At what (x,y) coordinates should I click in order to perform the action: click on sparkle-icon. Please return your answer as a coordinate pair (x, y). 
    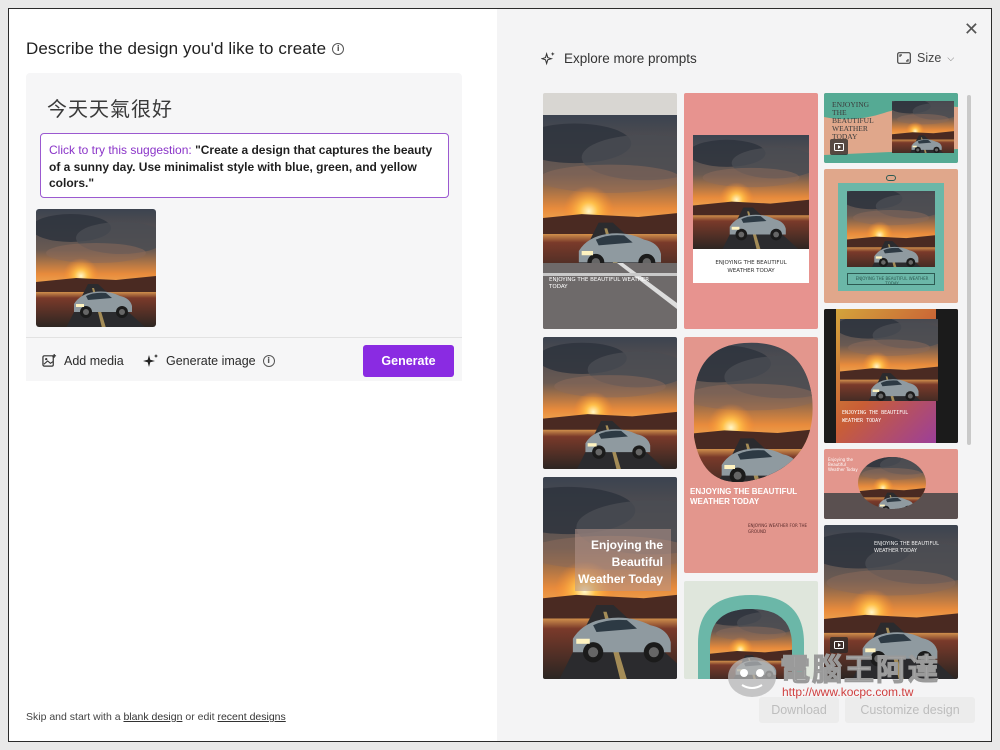
    Looking at the image, I should click on (150, 360).